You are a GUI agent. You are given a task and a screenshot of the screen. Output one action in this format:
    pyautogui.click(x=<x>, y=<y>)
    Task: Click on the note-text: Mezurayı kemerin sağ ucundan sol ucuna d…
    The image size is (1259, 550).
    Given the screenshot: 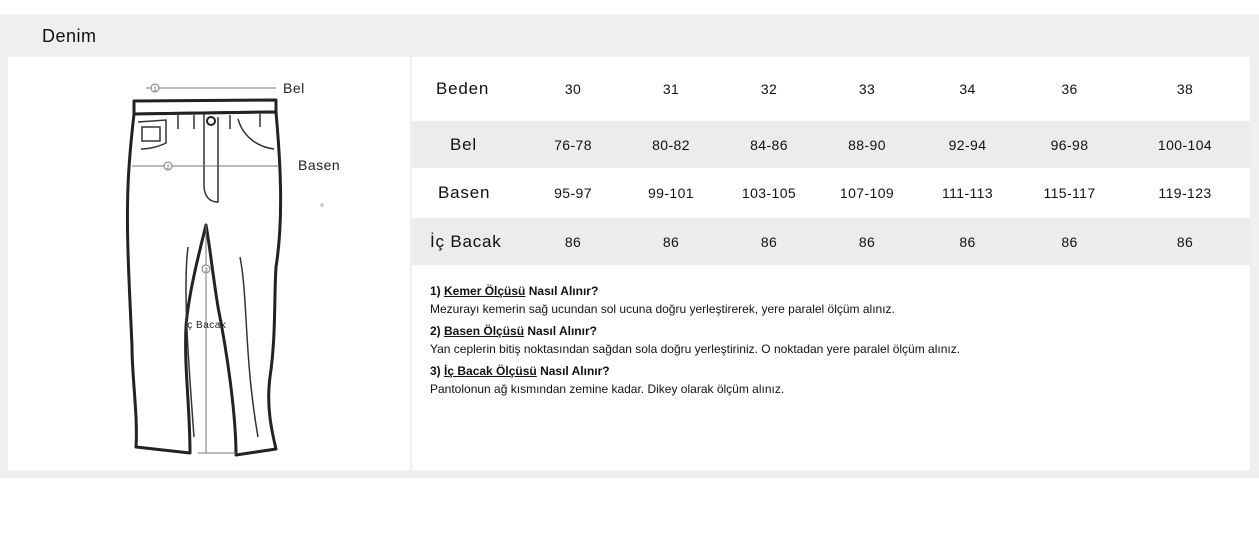 What is the action you would take?
    pyautogui.click(x=662, y=309)
    